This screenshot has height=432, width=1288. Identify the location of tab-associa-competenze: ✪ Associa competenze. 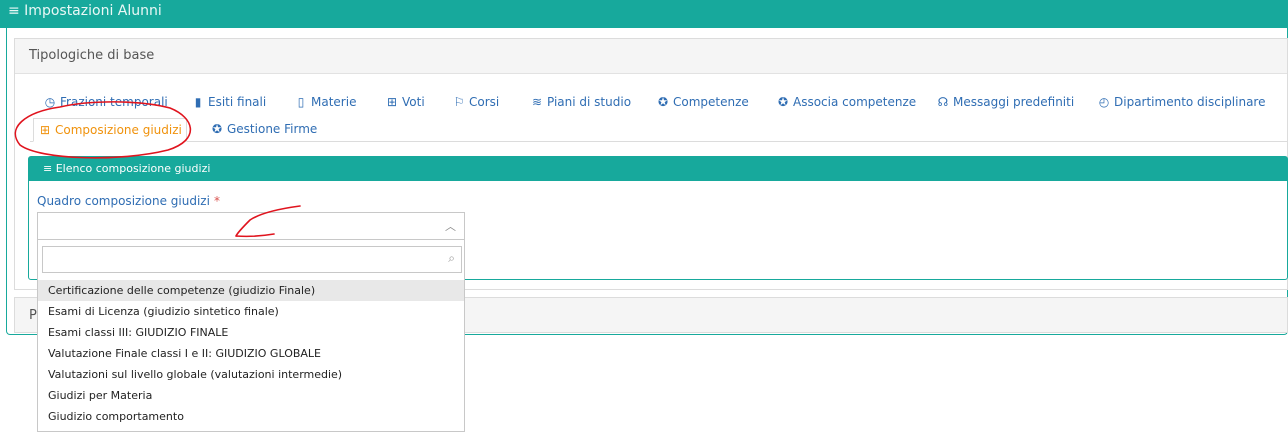
(846, 102).